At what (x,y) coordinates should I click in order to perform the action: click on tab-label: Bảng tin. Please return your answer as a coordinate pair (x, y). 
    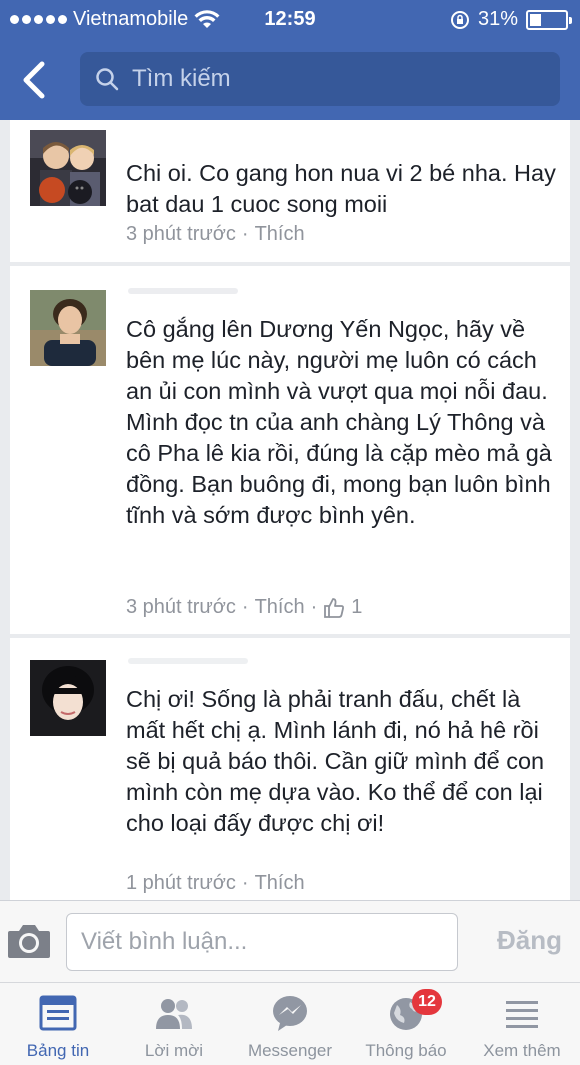
    Looking at the image, I should click on (58, 1050).